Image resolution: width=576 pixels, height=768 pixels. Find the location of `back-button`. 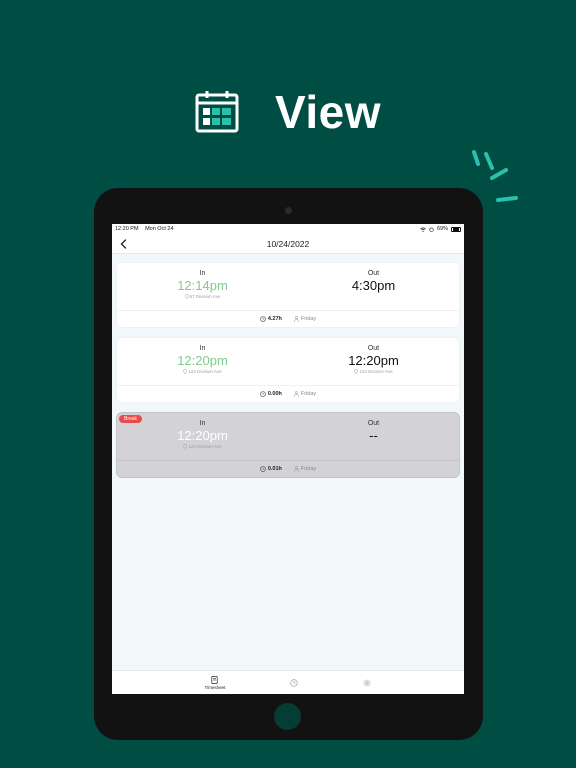

back-button is located at coordinates (123, 244).